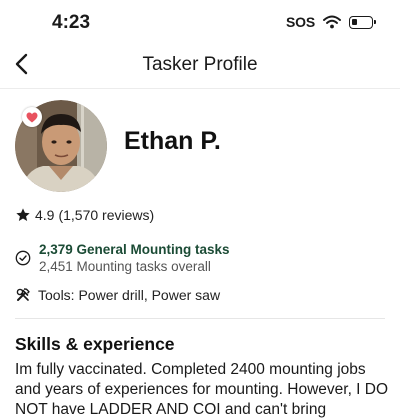  I want to click on tasker-name: Ethan P., so click(172, 141).